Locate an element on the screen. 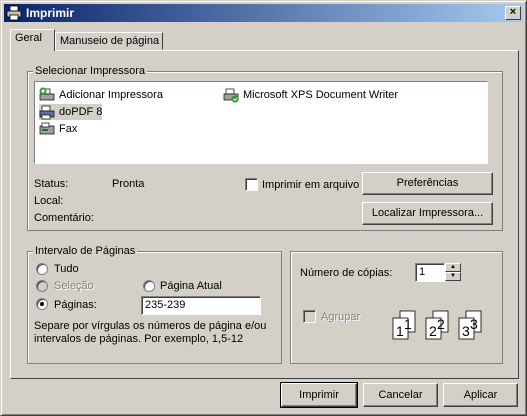  print-button-label: Imprimir is located at coordinates (319, 395).